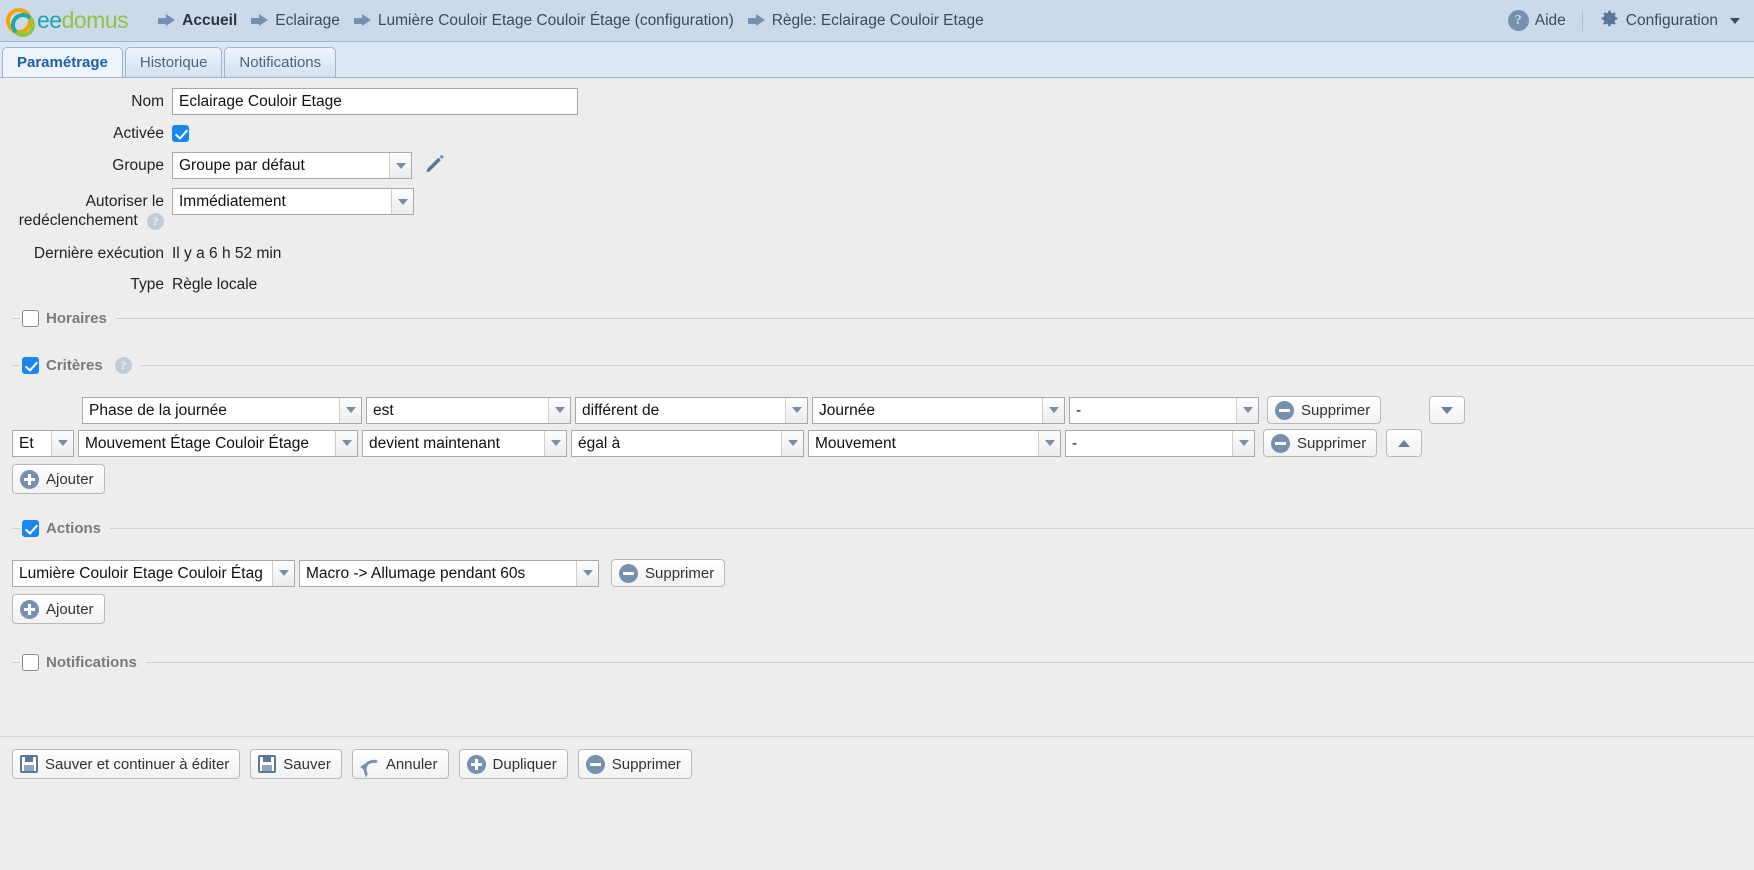 The height and width of the screenshot is (870, 1754). I want to click on cancel-button: Annuler, so click(400, 764).